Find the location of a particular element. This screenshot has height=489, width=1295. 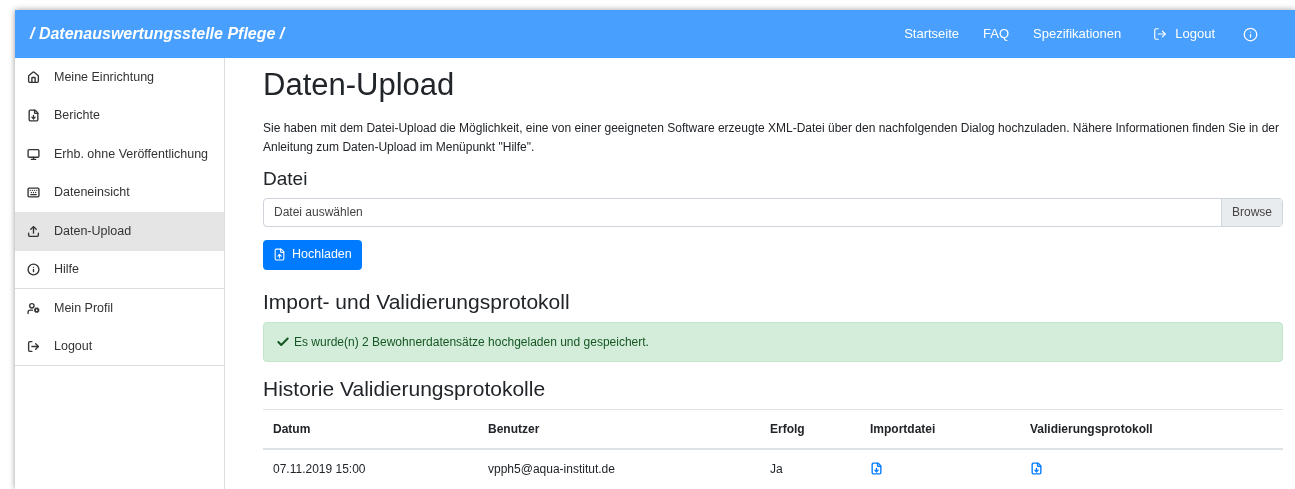

file-upload-icon is located at coordinates (279, 254).